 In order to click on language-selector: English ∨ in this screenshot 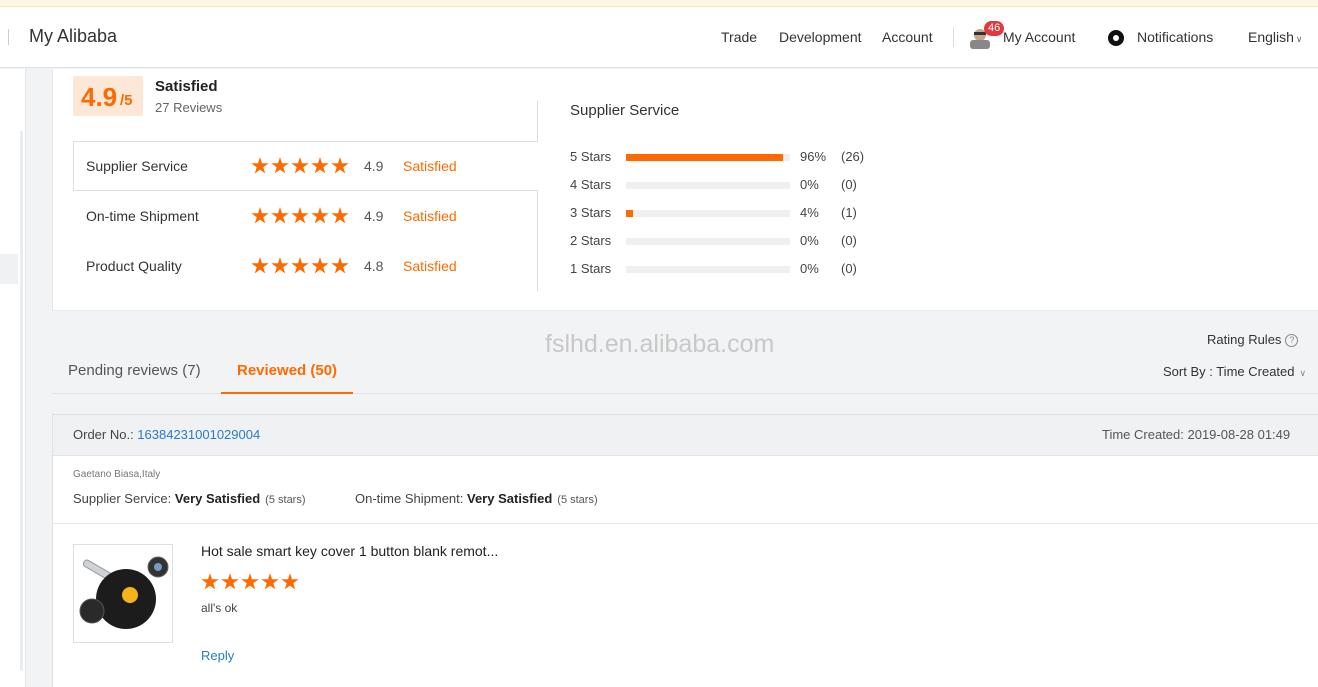, I will do `click(1275, 37)`.